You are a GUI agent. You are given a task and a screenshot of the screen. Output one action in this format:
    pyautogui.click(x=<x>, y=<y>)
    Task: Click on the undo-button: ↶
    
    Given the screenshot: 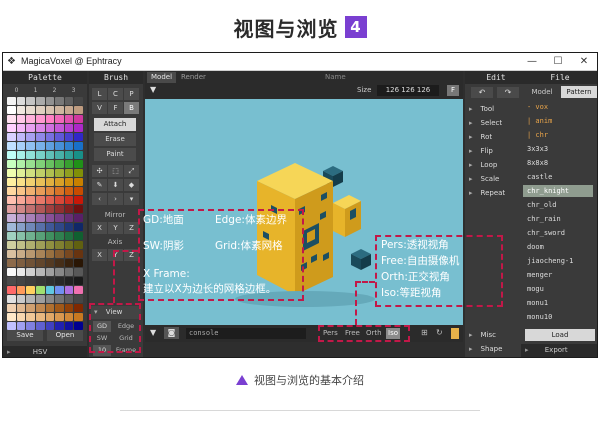 What is the action you would take?
    pyautogui.click(x=482, y=92)
    